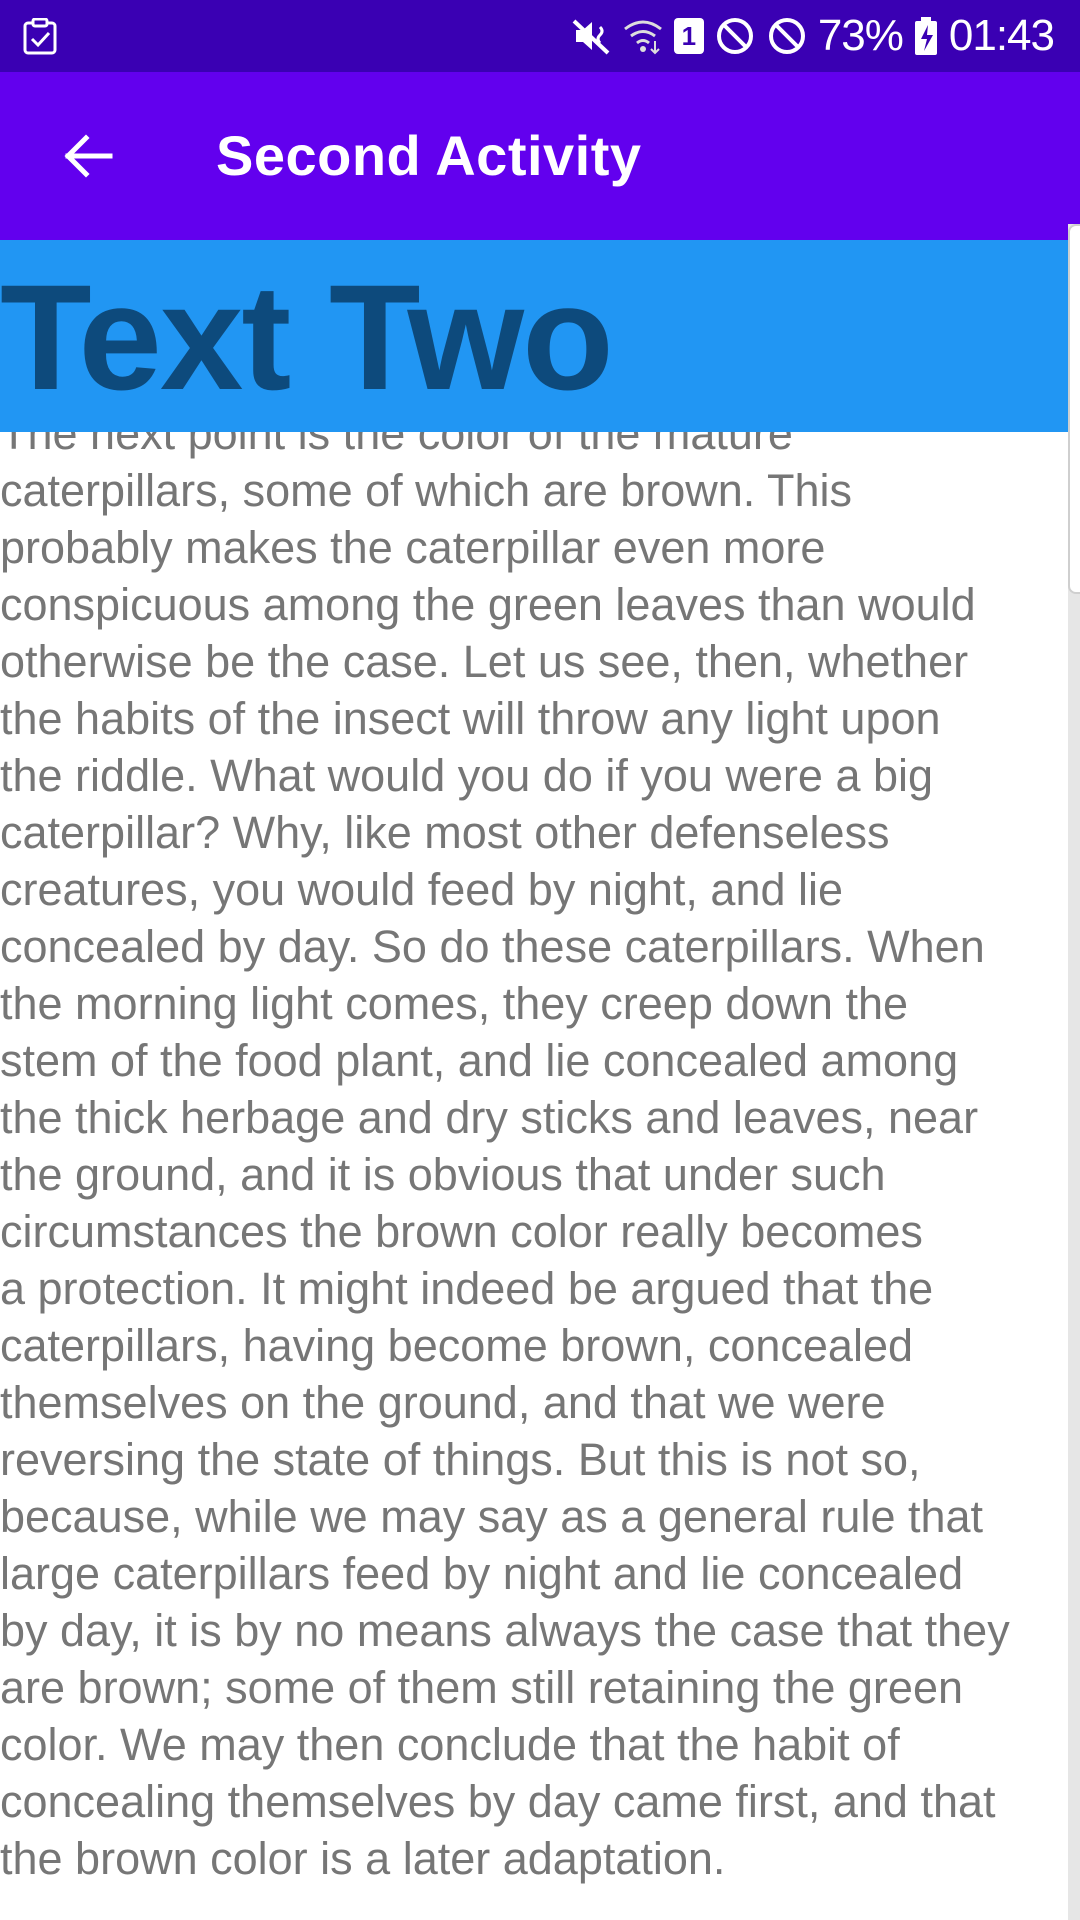 This screenshot has width=1080, height=1920. Describe the element at coordinates (40, 36) in the screenshot. I see `task-check-icon` at that location.